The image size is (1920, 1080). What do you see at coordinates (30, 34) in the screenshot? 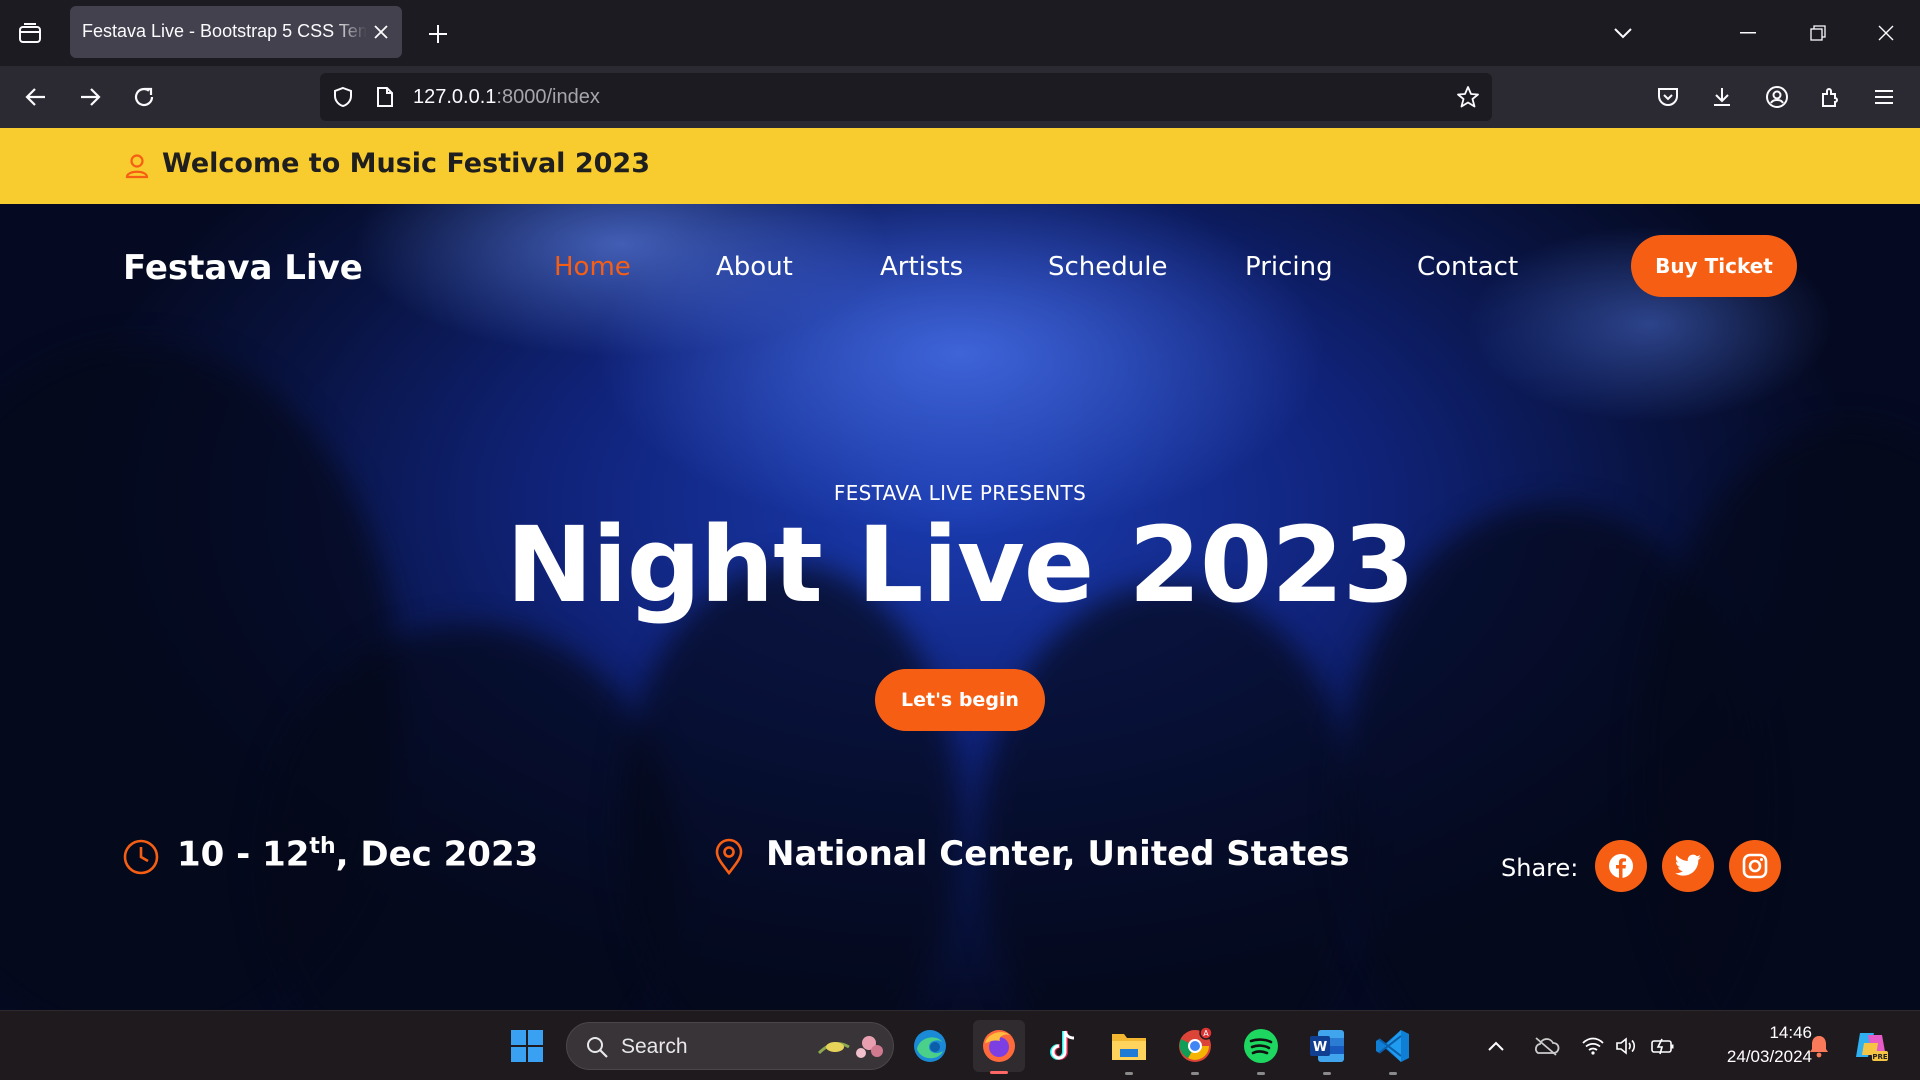
I see `tab-list-icon` at bounding box center [30, 34].